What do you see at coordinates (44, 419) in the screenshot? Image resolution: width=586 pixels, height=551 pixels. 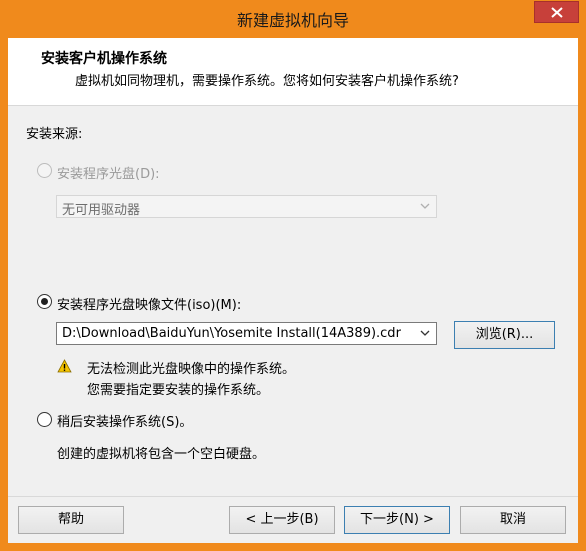 I see `radio-install-later` at bounding box center [44, 419].